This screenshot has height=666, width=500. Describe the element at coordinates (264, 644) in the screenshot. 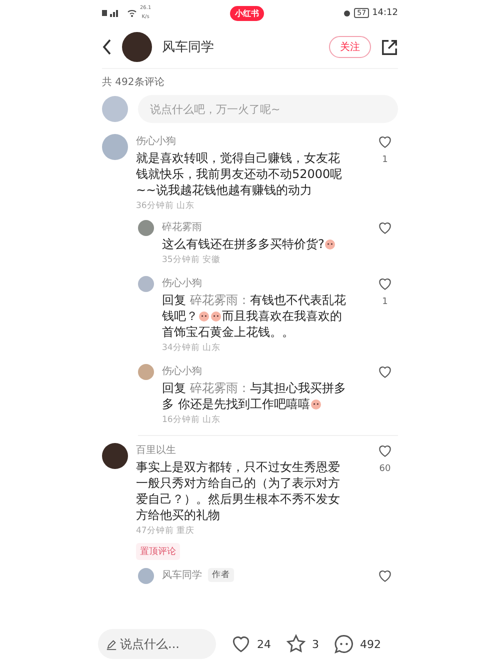

I see `like-count: 24` at that location.